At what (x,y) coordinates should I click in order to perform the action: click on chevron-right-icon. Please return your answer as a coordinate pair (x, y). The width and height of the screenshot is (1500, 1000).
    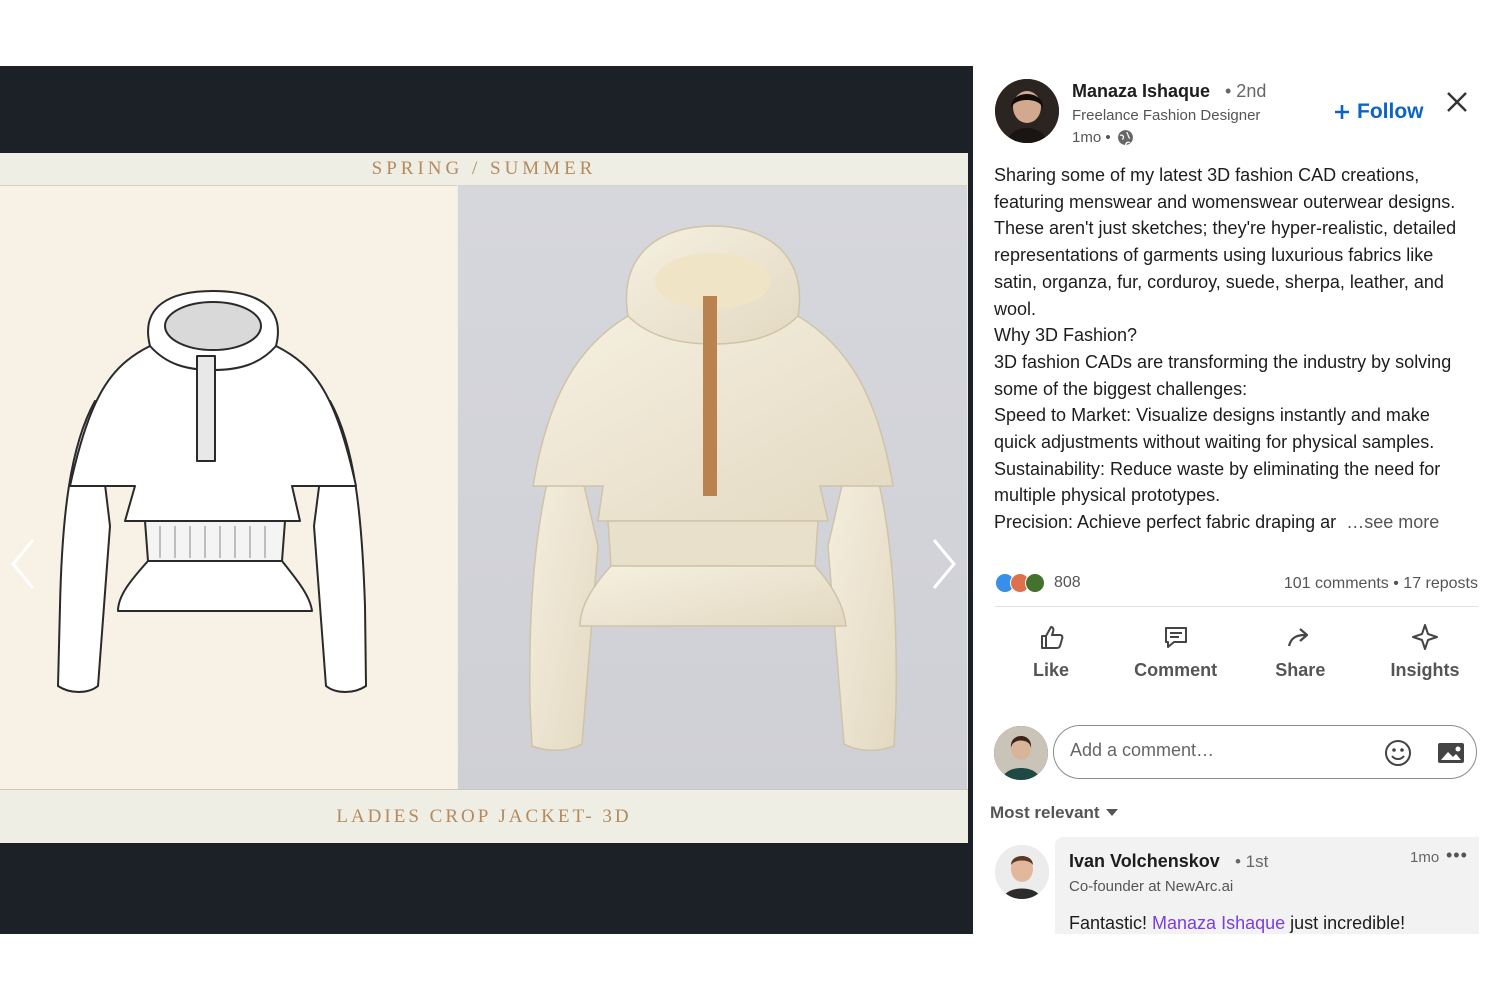
    Looking at the image, I should click on (944, 564).